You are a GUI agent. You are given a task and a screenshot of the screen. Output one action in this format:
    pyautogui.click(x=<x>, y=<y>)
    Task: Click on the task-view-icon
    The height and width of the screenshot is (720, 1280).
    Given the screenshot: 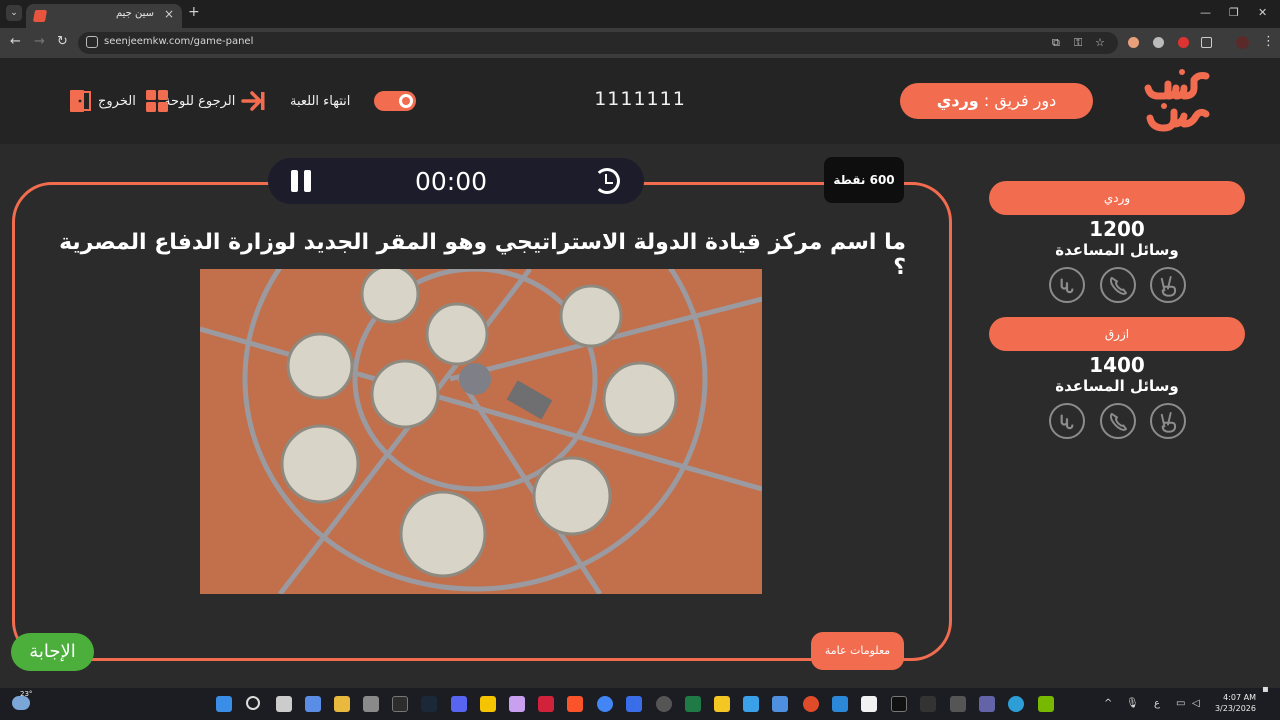 What is the action you would take?
    pyautogui.click(x=284, y=704)
    